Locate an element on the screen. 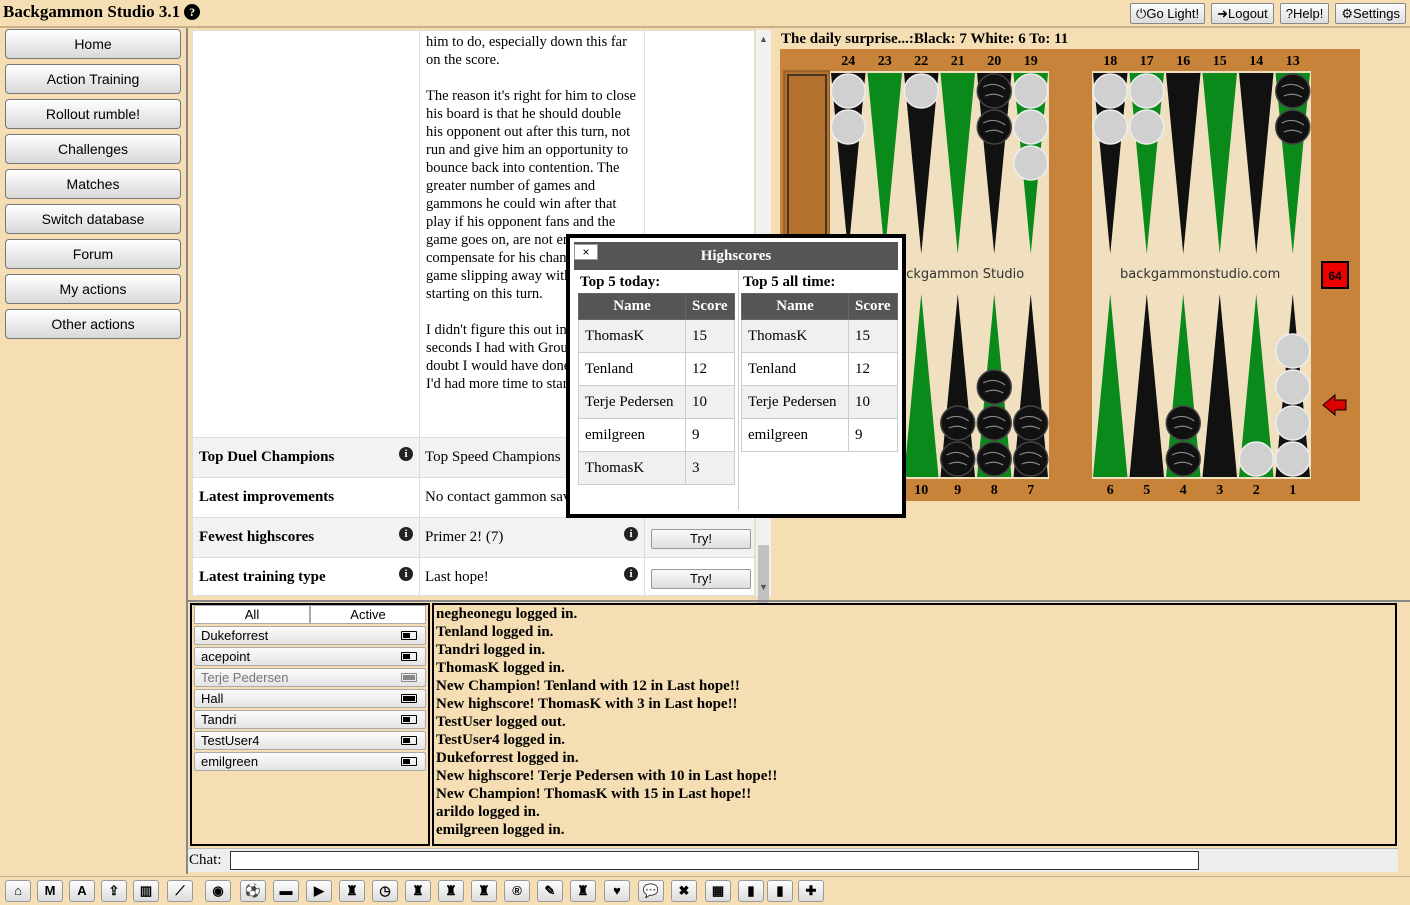 This screenshot has height=905, width=1410. board-watermark: backgammonstudio.com is located at coordinates (1200, 274).